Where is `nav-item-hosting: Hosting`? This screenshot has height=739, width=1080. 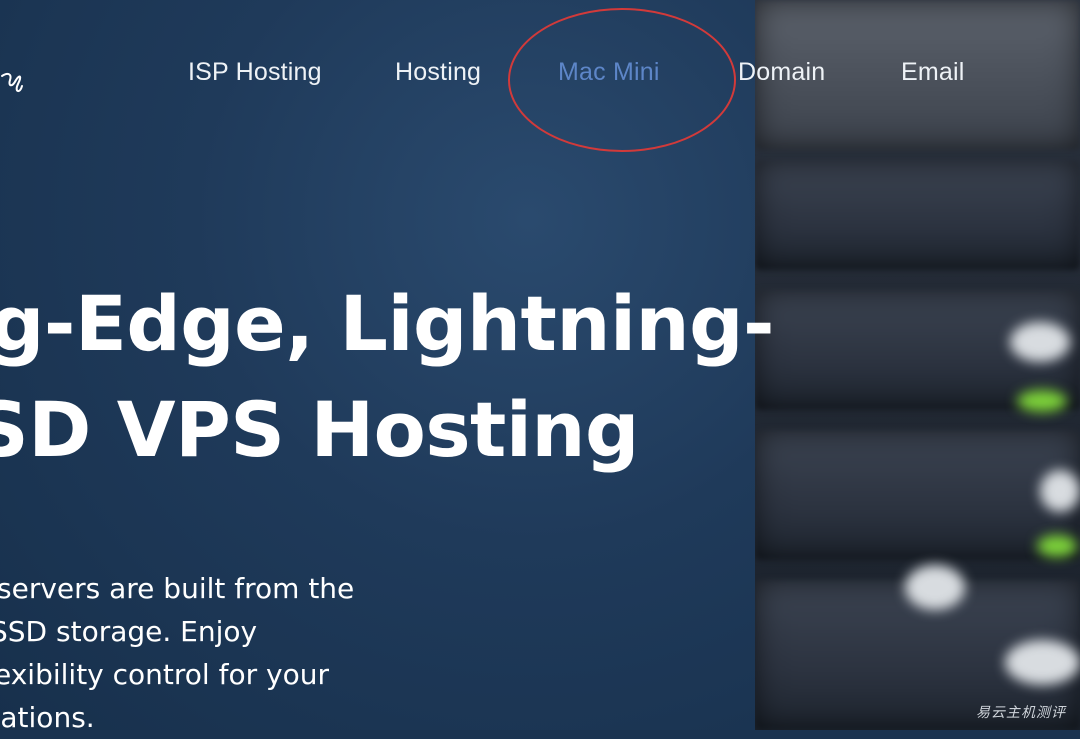 nav-item-hosting: Hosting is located at coordinates (438, 72).